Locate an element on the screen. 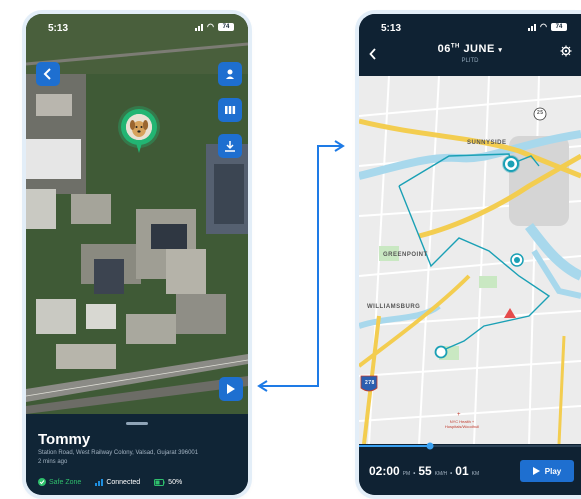  recenter-button is located at coordinates (230, 146).